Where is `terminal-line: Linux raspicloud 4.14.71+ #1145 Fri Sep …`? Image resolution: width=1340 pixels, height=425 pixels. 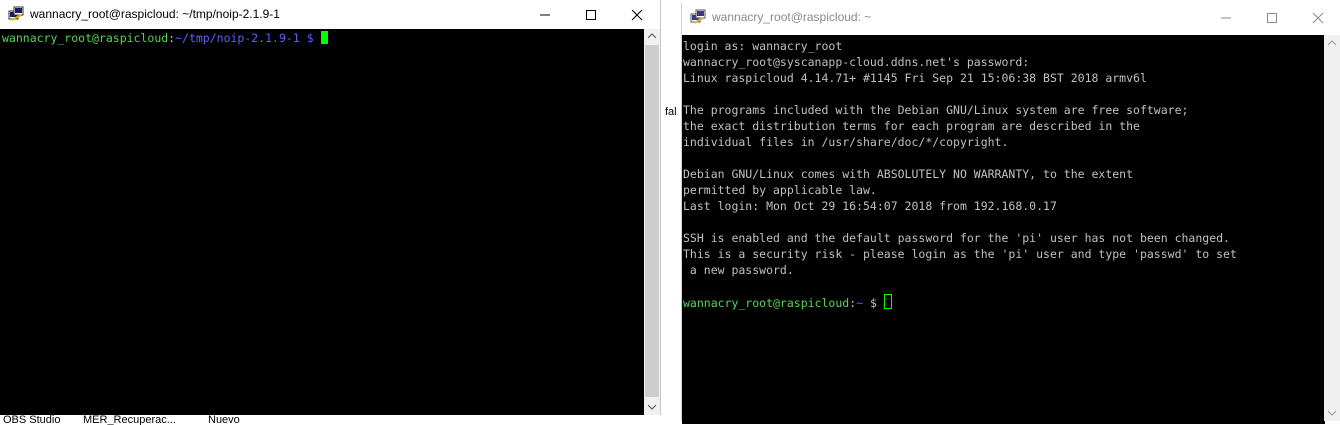 terminal-line: Linux raspicloud 4.14.71+ #1145 Fri Sep … is located at coordinates (915, 78).